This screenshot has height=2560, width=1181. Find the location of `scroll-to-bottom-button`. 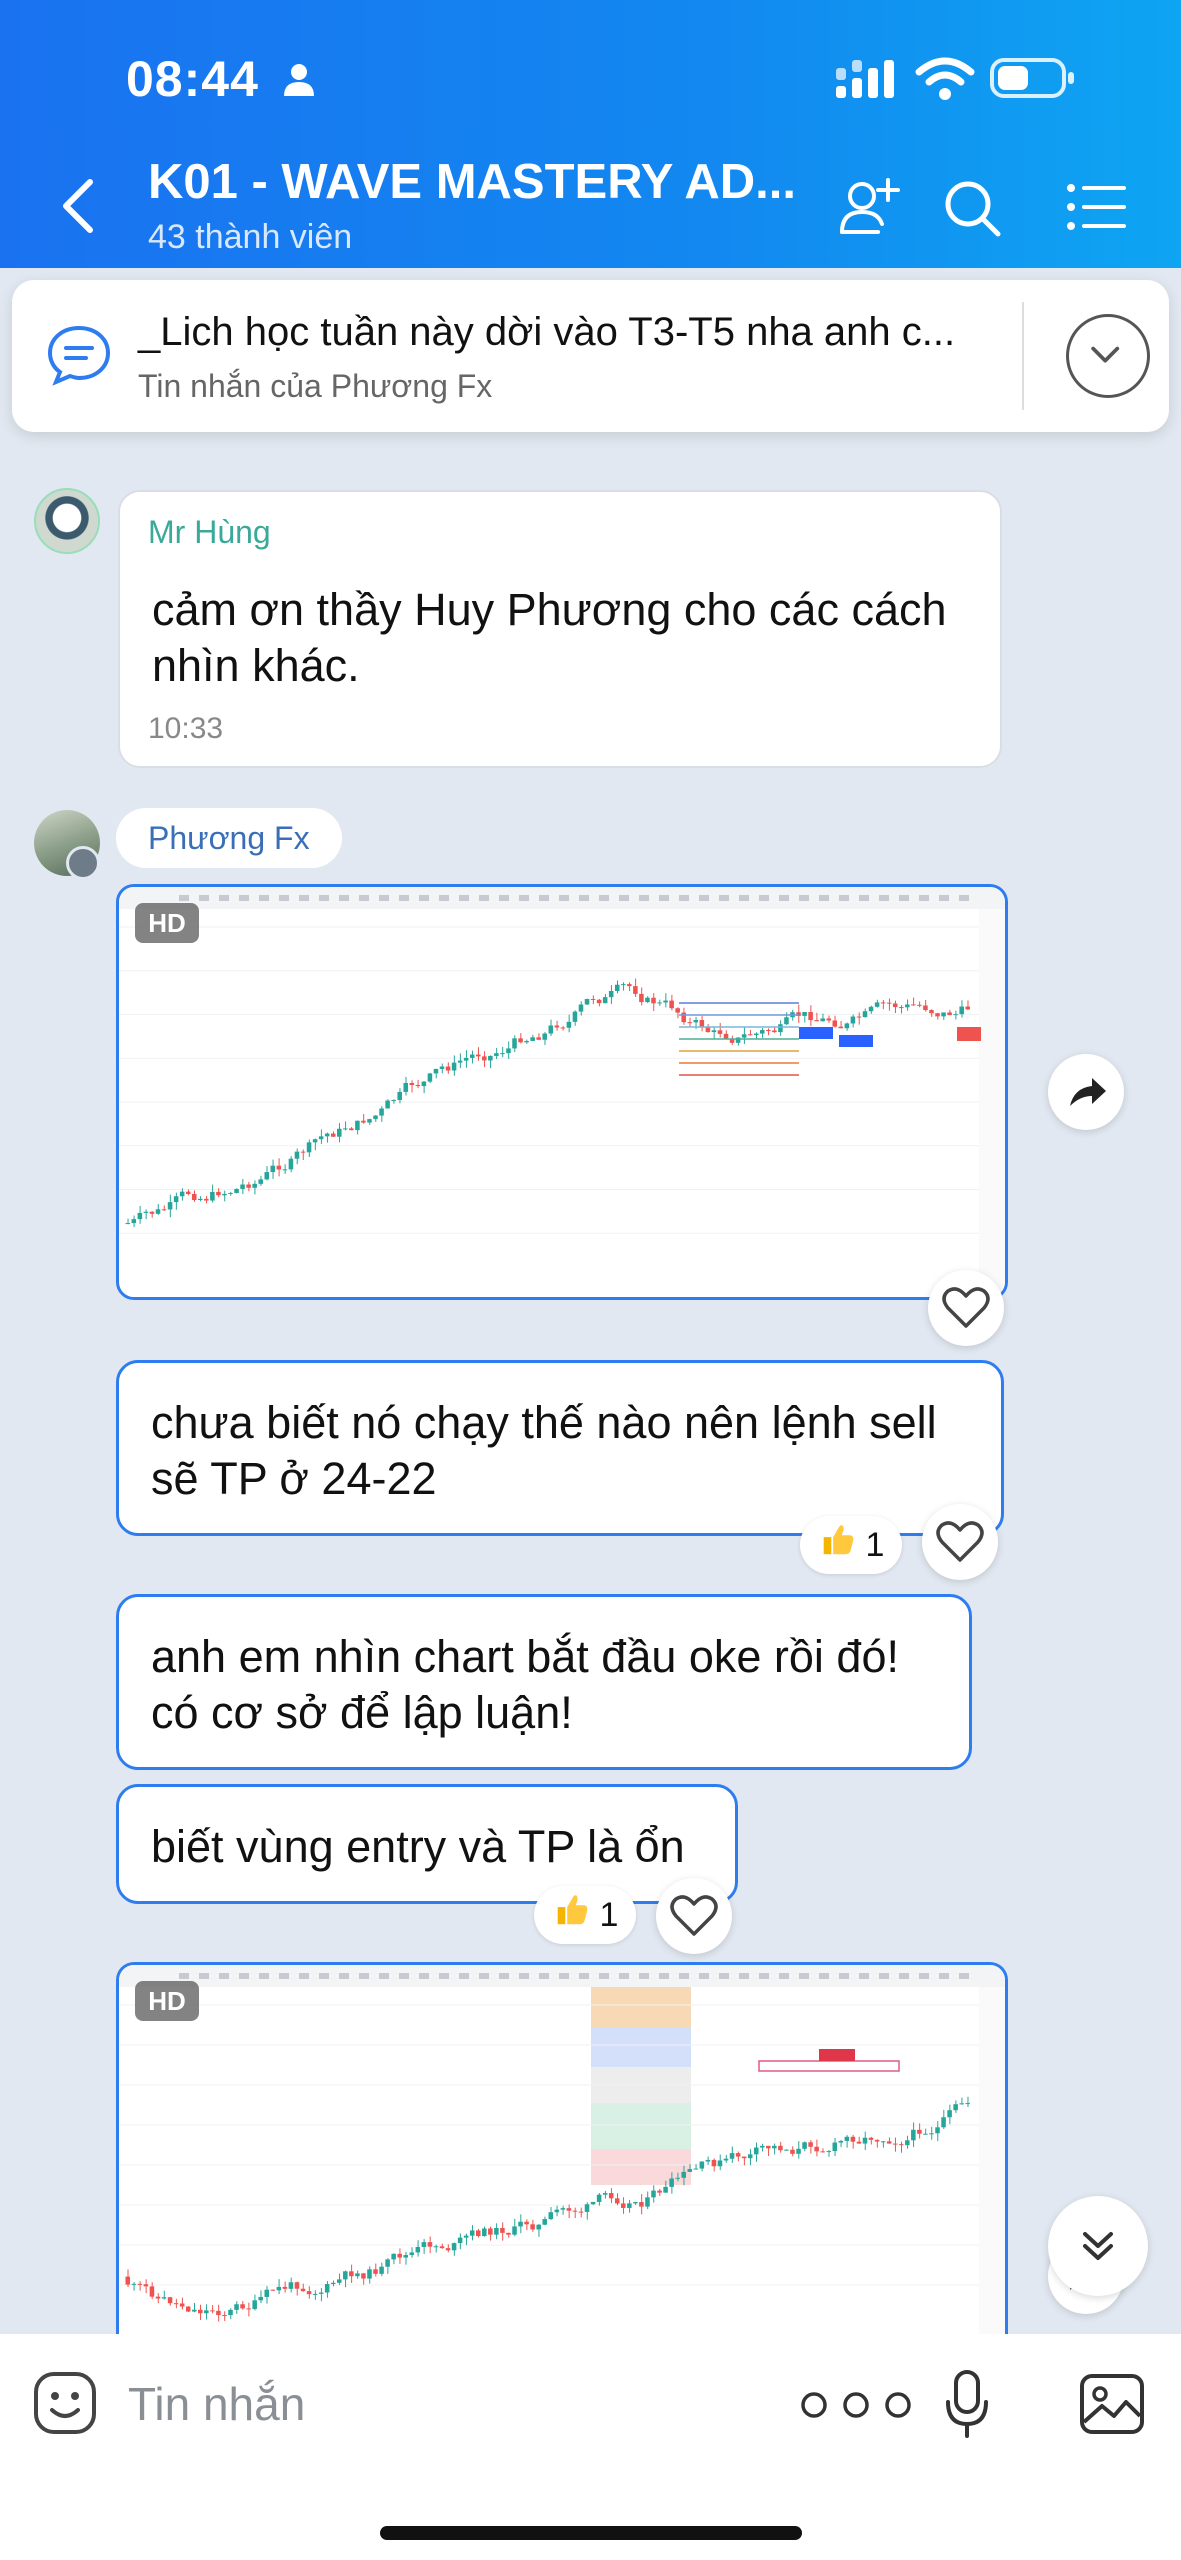

scroll-to-bottom-button is located at coordinates (1098, 2246).